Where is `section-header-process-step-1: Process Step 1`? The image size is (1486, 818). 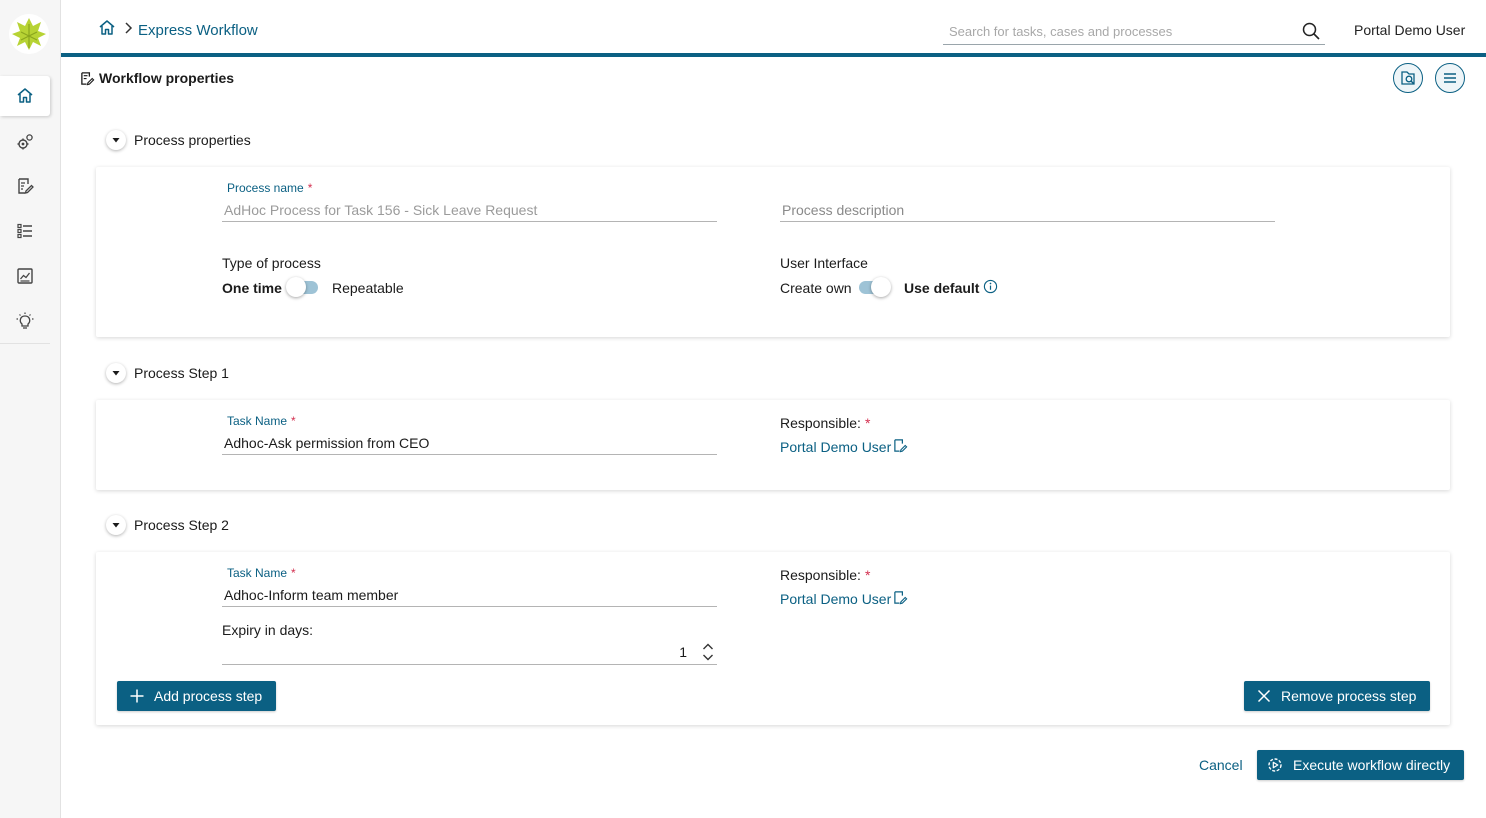
section-header-process-step-1: Process Step 1 is located at coordinates (167, 373).